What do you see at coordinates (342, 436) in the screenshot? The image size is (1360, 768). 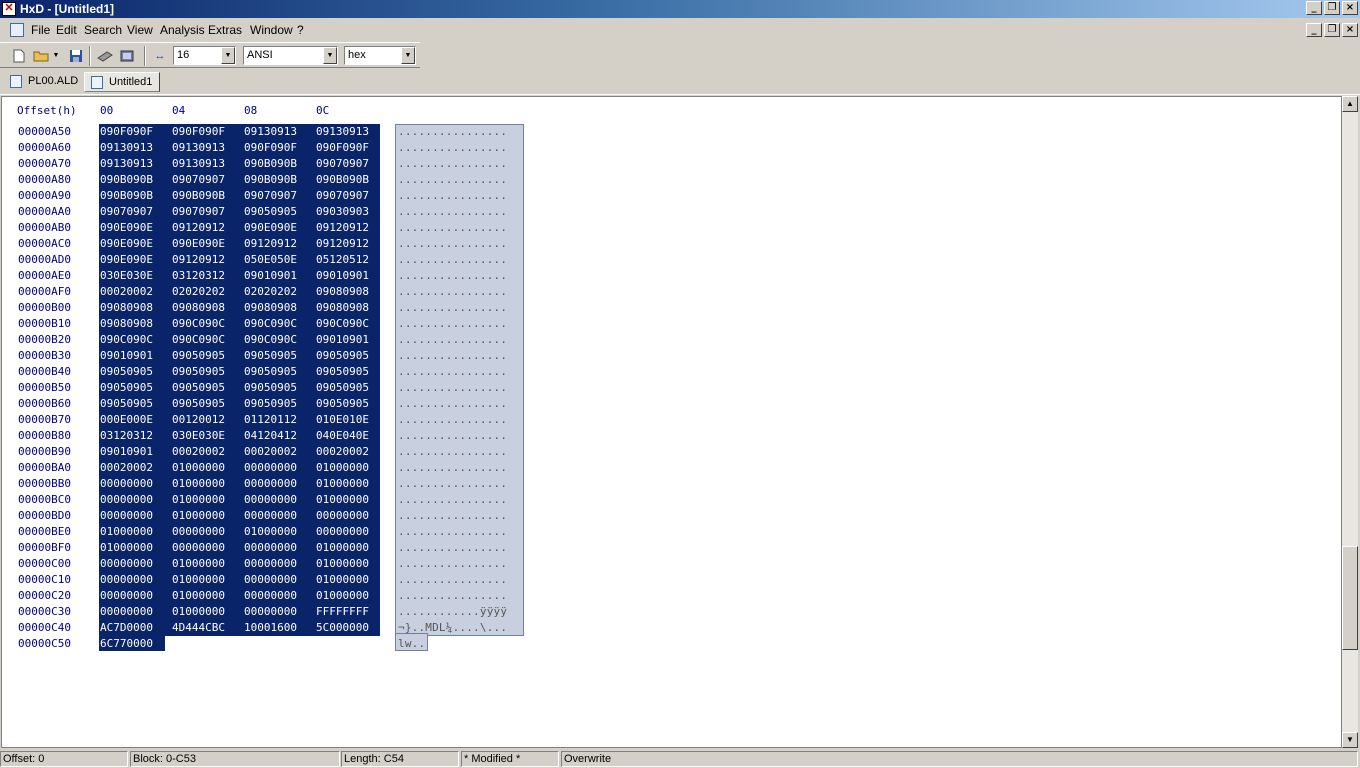 I see `hex-group: 040E040E` at bounding box center [342, 436].